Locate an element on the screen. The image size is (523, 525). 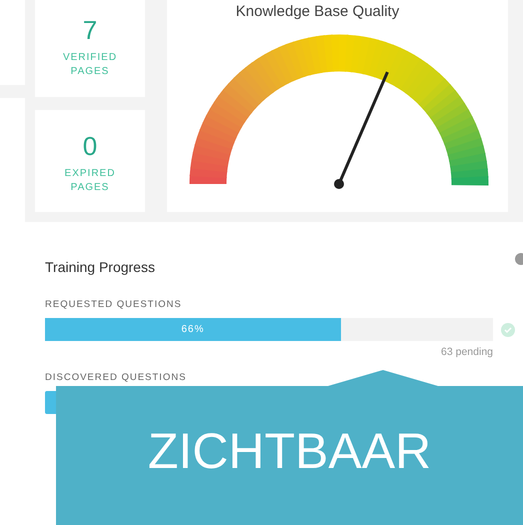
progress-label: REQUESTED QUESTIONS is located at coordinates (114, 305).